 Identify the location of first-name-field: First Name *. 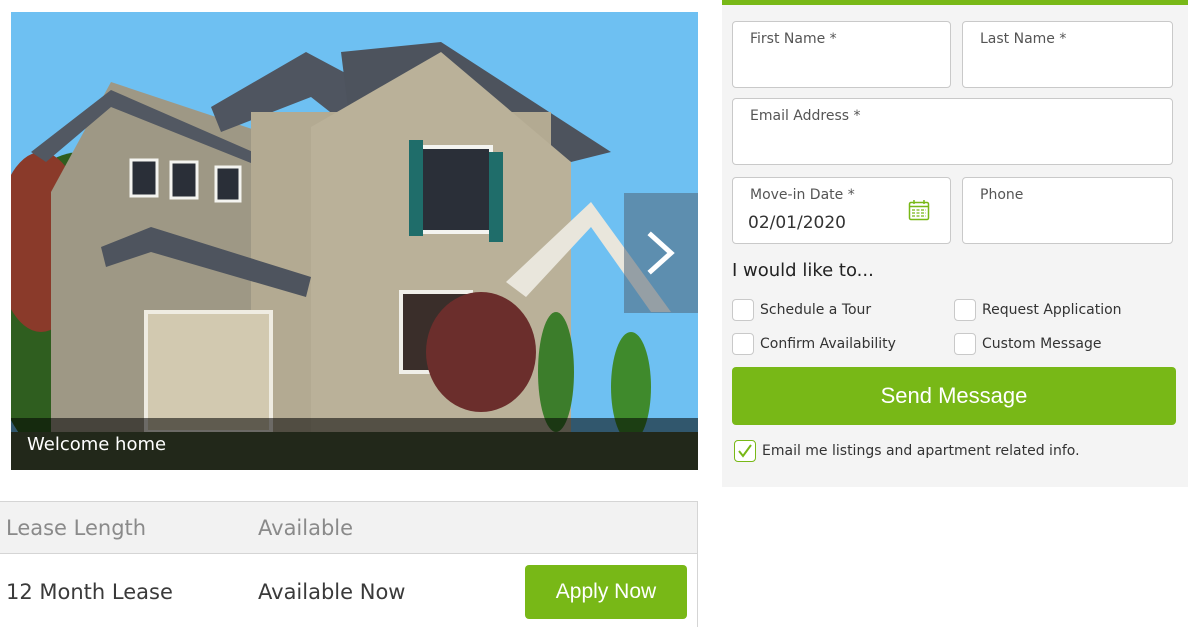
(841, 54).